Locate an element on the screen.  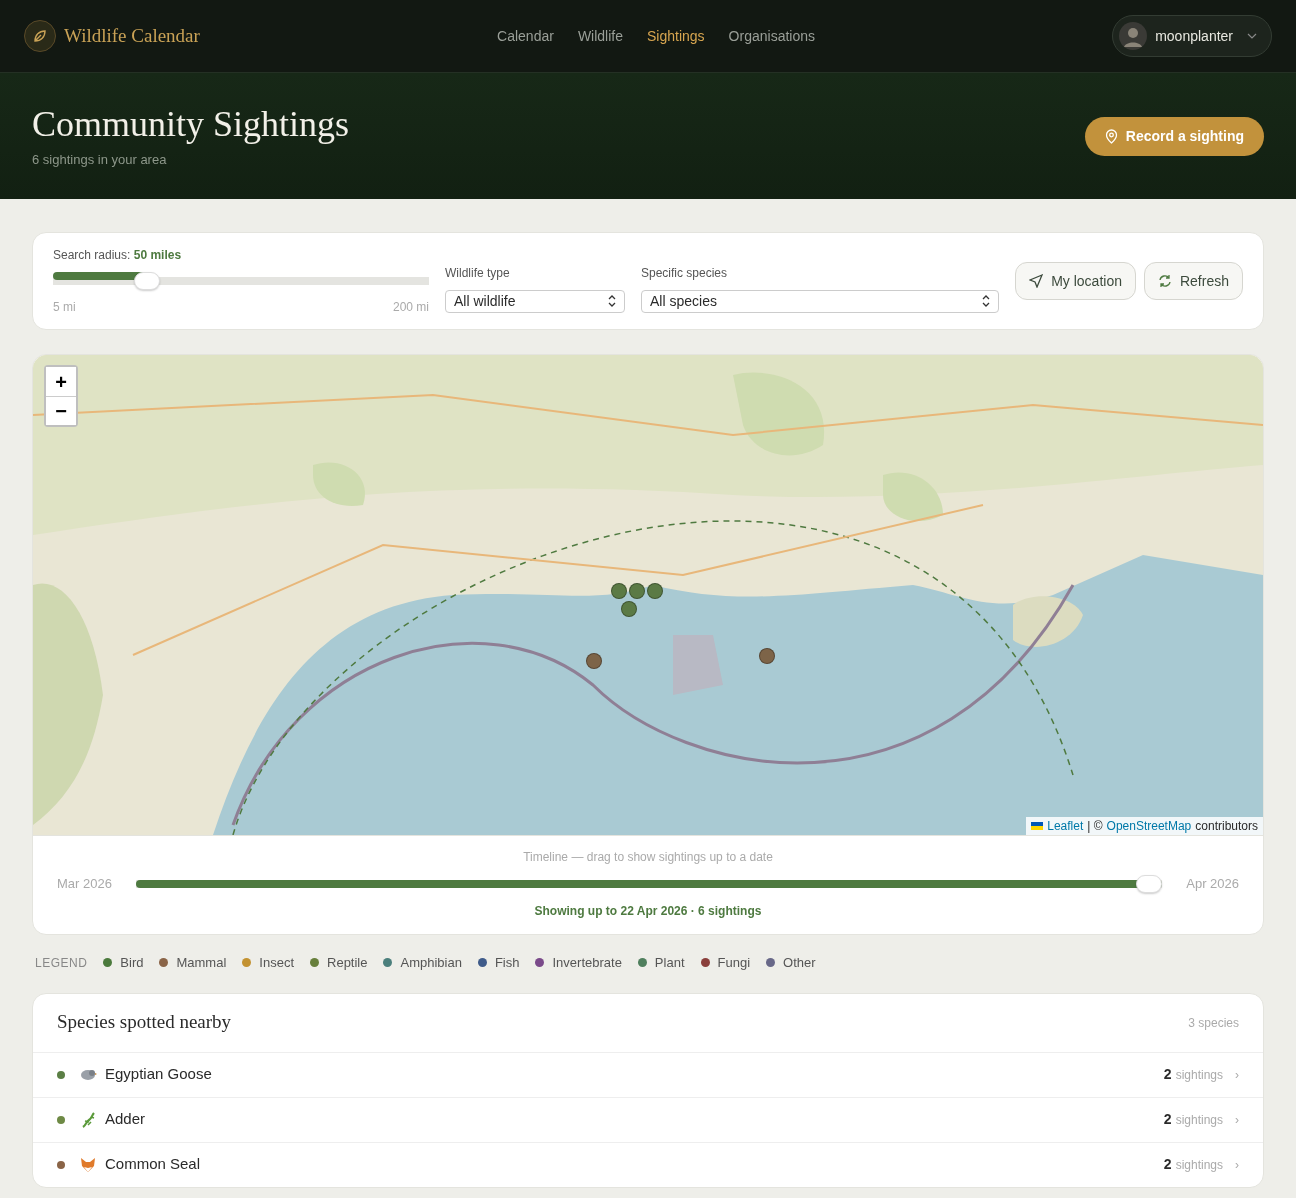
legend-label: Fungi is located at coordinates (734, 962).